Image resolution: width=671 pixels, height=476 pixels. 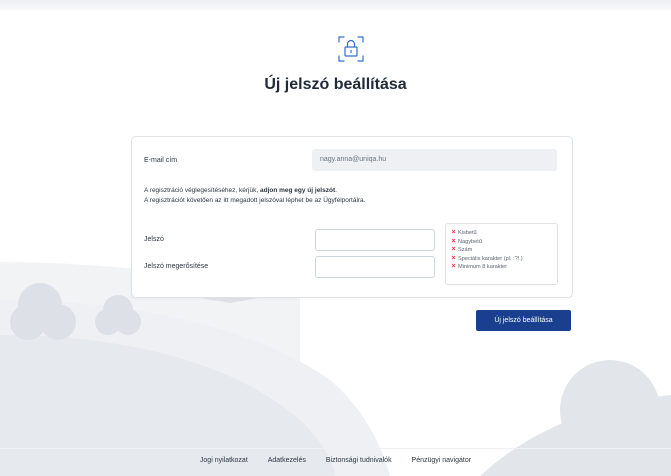 What do you see at coordinates (335, 448) in the screenshot?
I see `footer-divider` at bounding box center [335, 448].